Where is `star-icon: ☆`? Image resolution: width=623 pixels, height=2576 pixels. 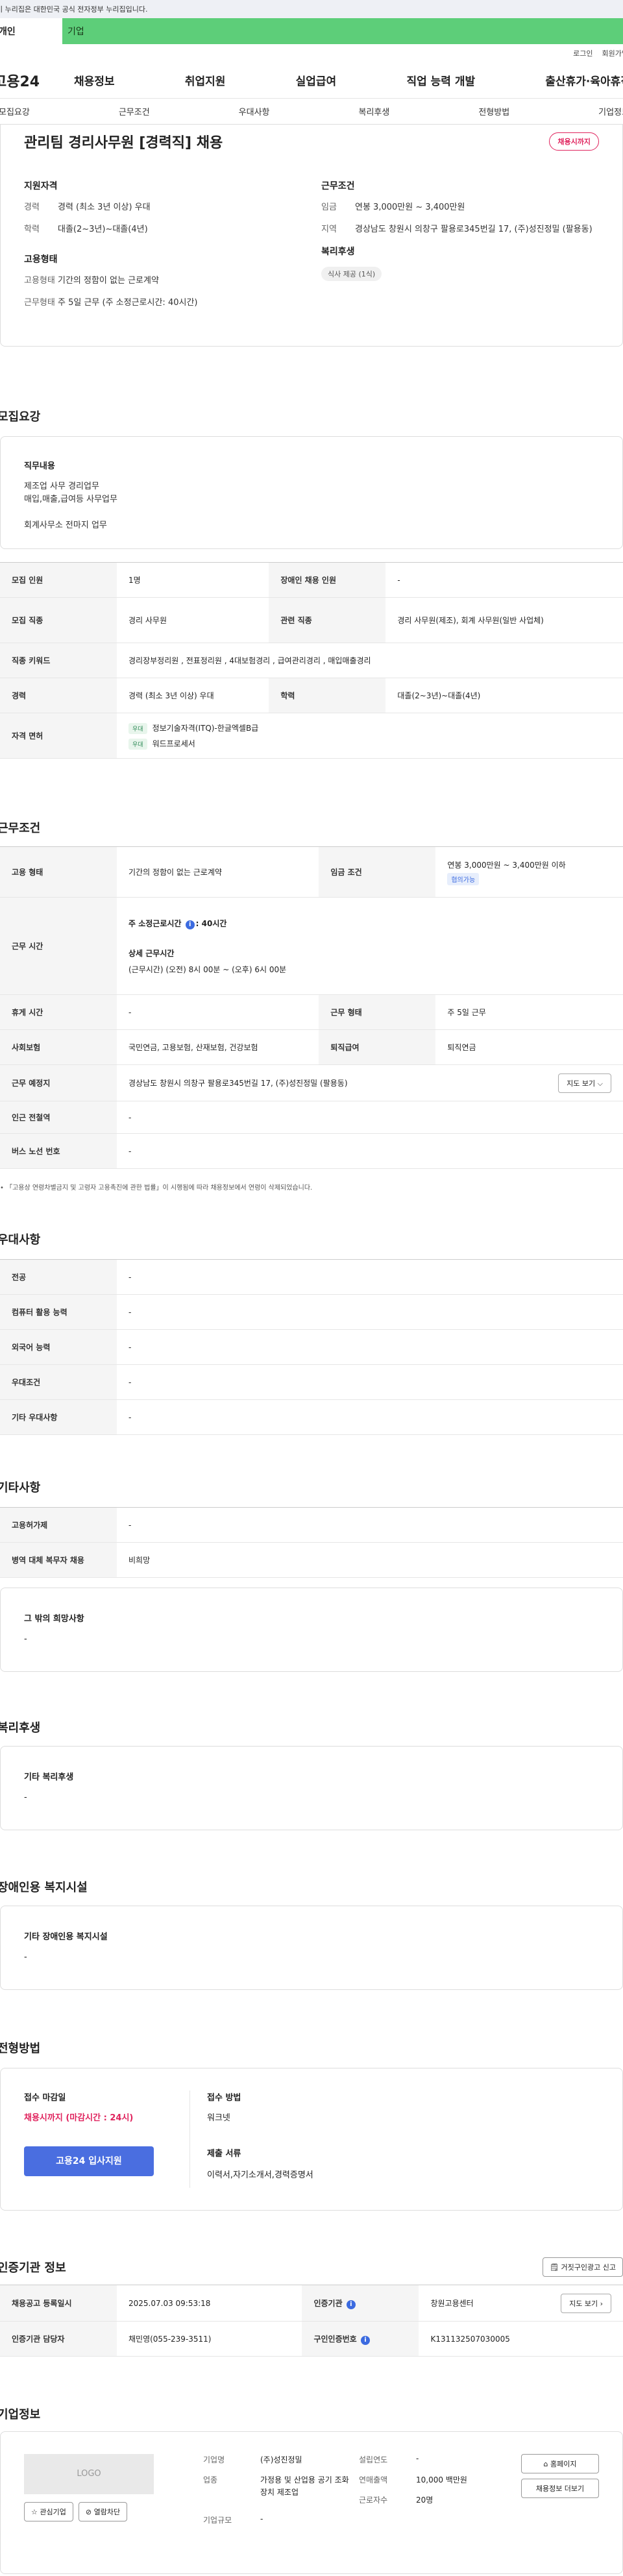
star-icon: ☆ is located at coordinates (34, 2512).